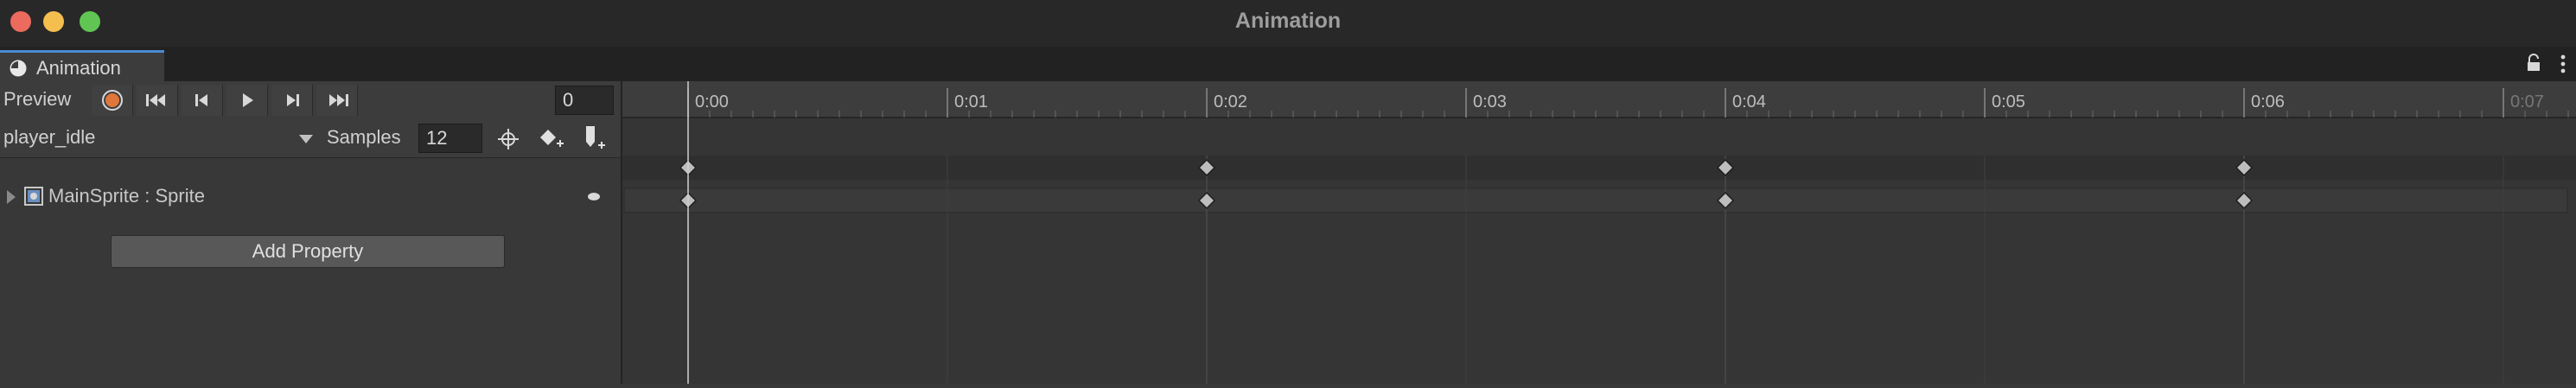  I want to click on summary-row, so click(1599, 168).